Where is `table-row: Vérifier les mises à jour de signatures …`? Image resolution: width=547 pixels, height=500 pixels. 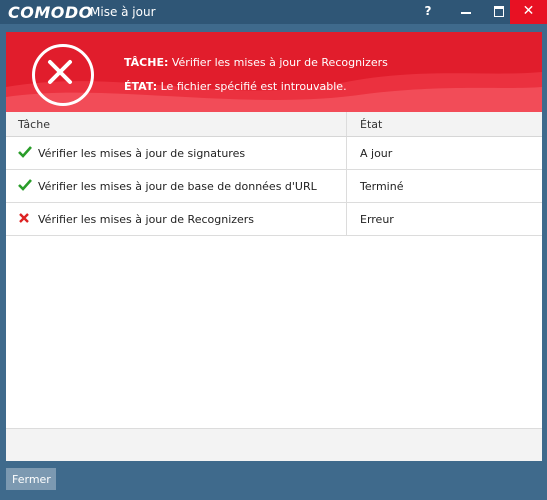
table-row: Vérifier les mises à jour de signatures … is located at coordinates (274, 153).